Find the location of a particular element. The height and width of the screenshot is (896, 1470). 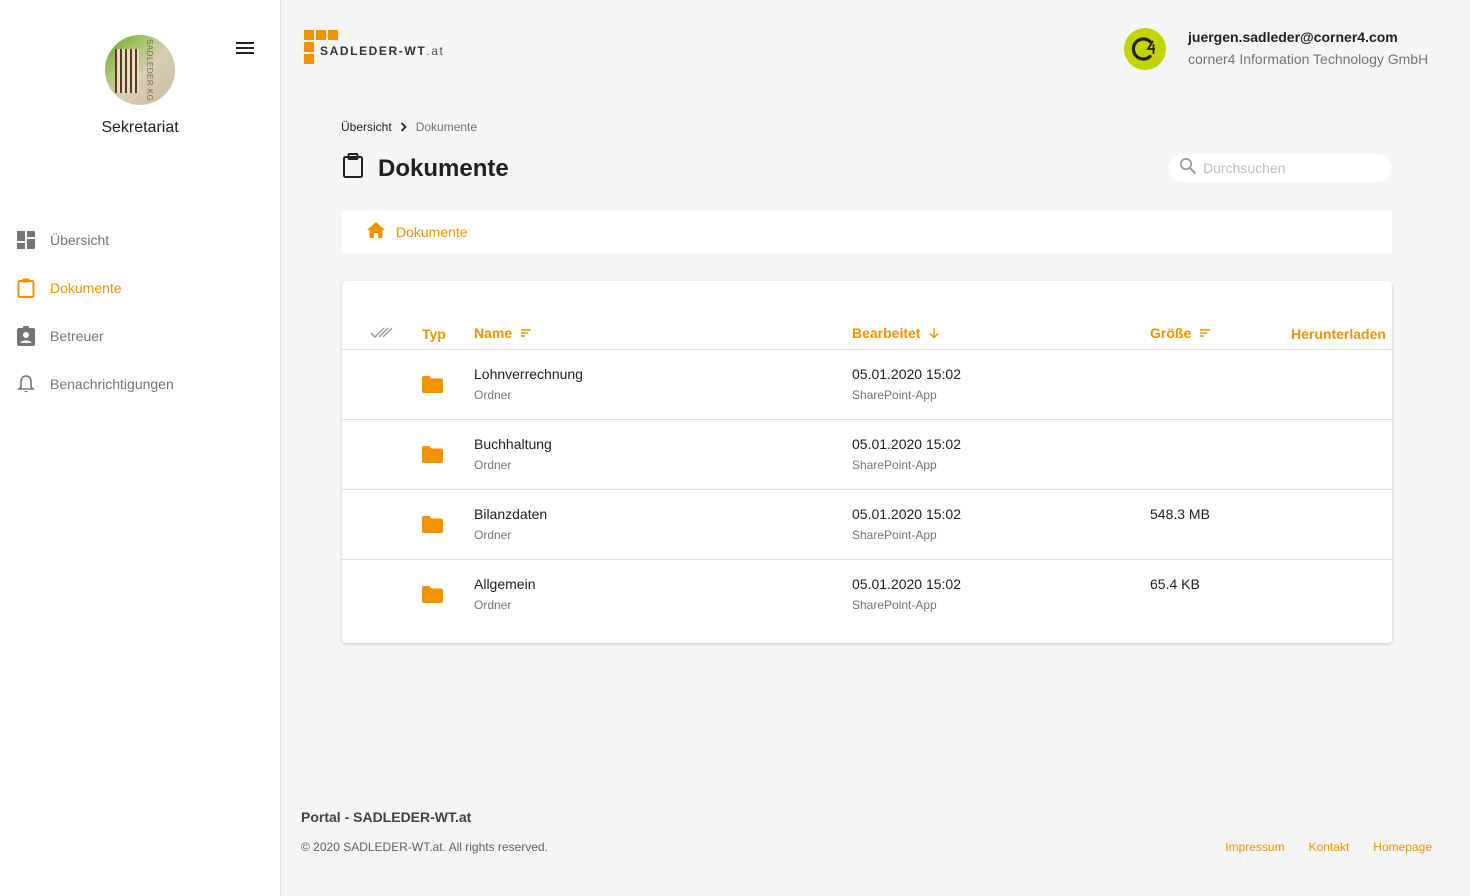

user-company: corner4 Information Technology GmbH is located at coordinates (1308, 59).